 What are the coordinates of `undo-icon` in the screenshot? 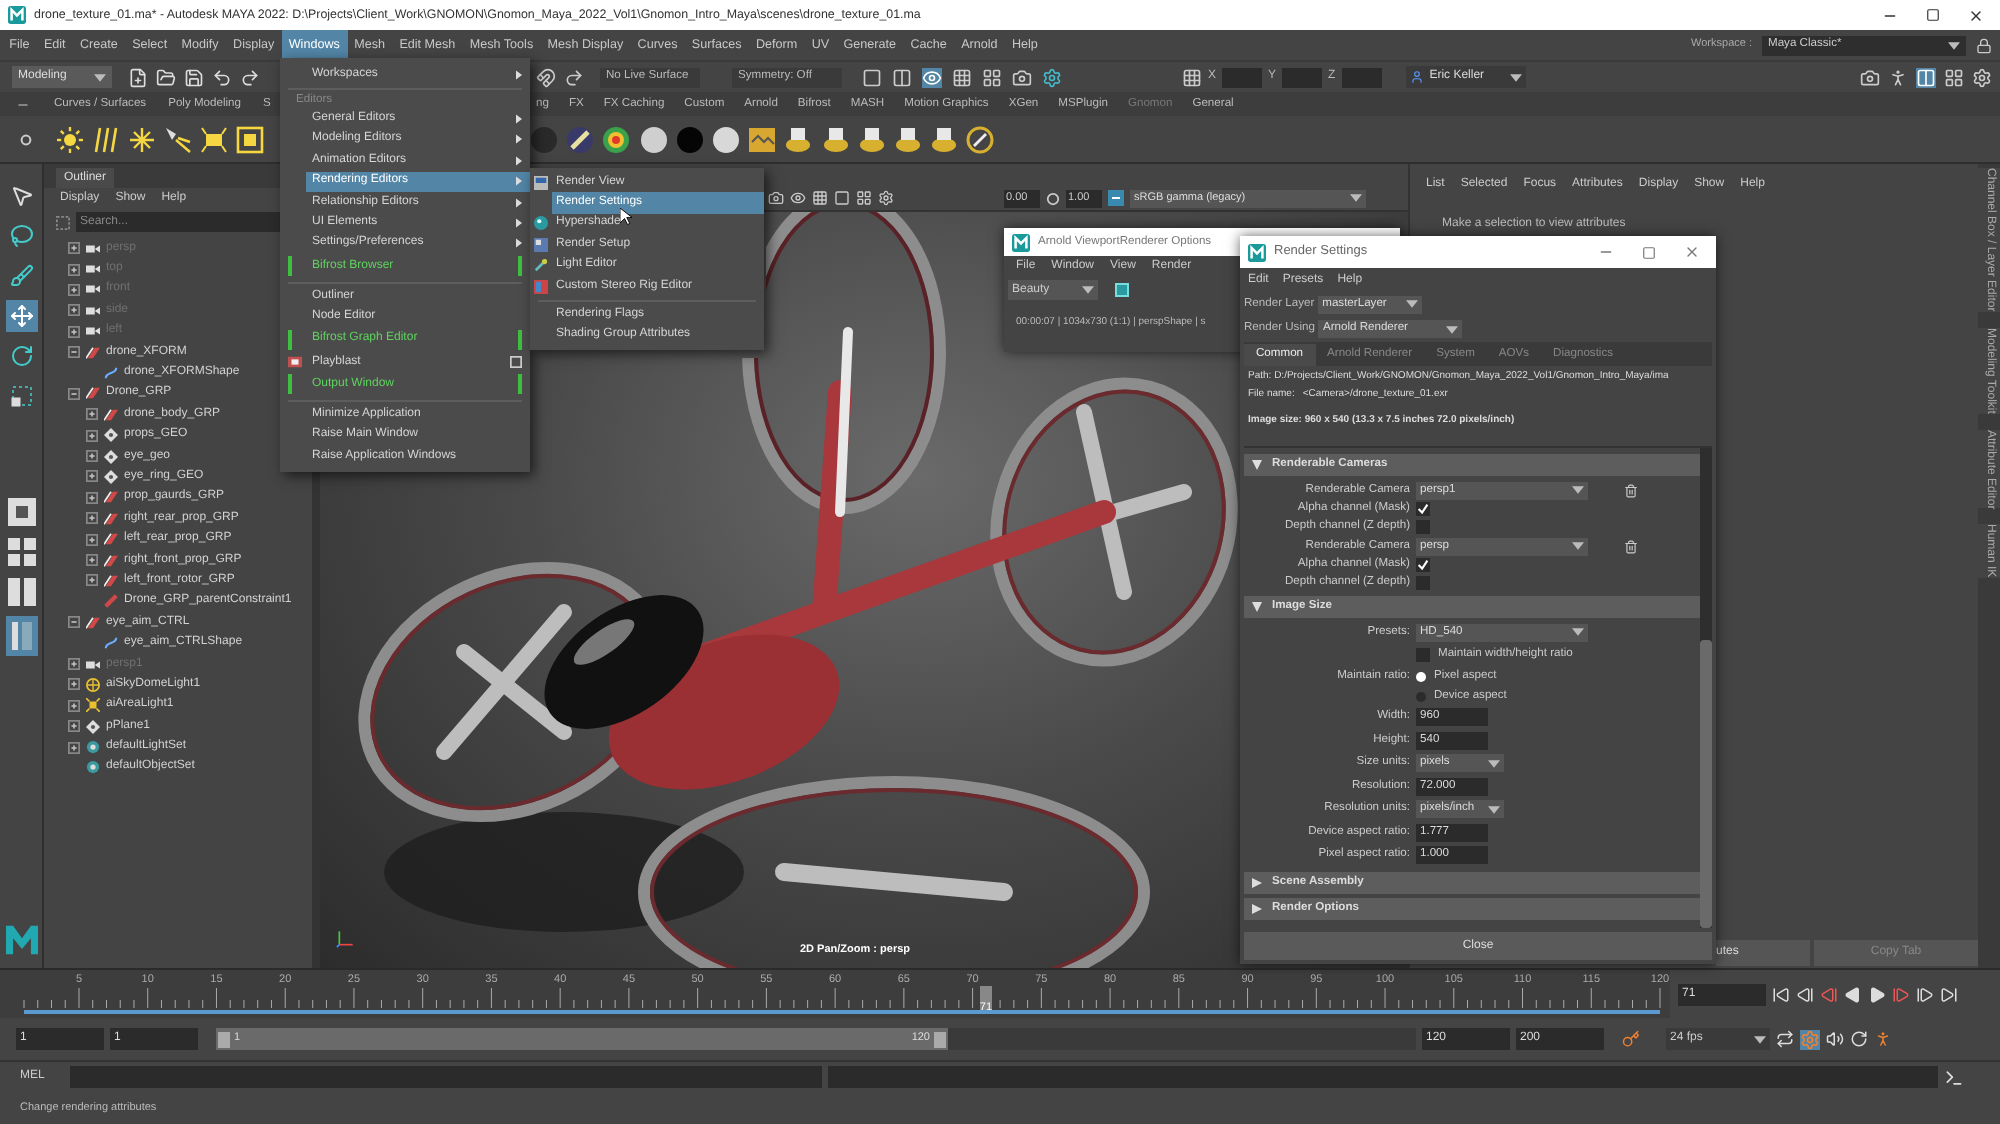 It's located at (222, 77).